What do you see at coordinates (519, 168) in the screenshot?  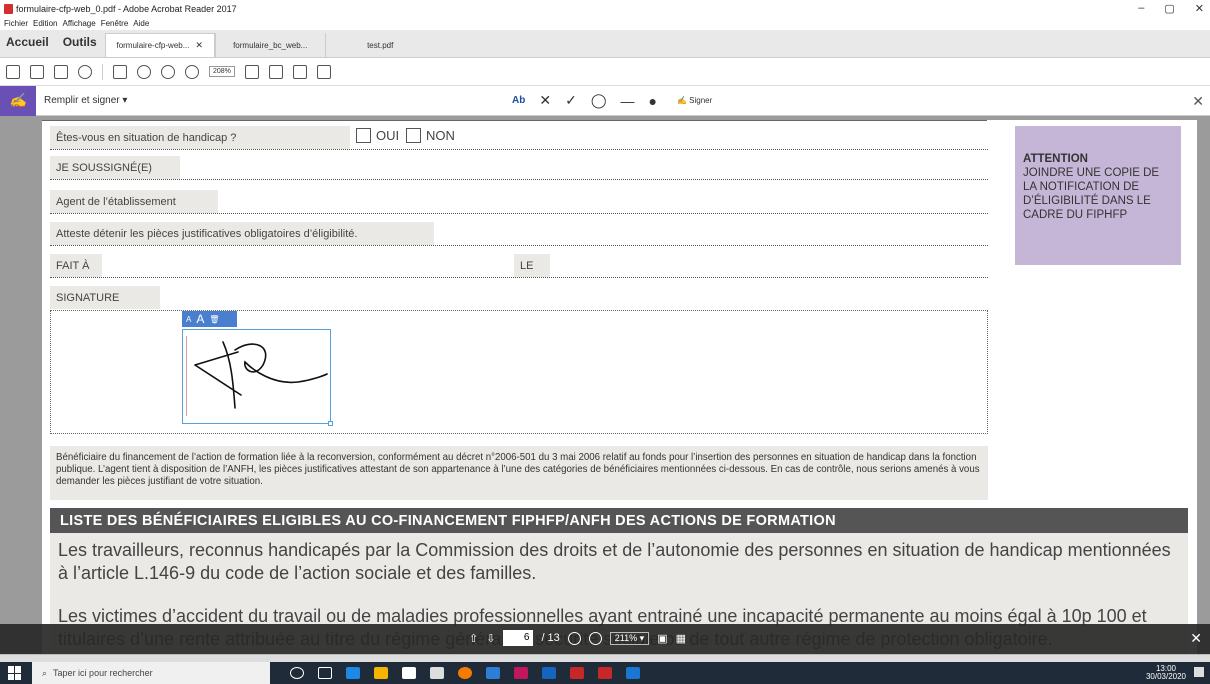 I see `soussigne-row: JE SOUSSIGNÉ(E)` at bounding box center [519, 168].